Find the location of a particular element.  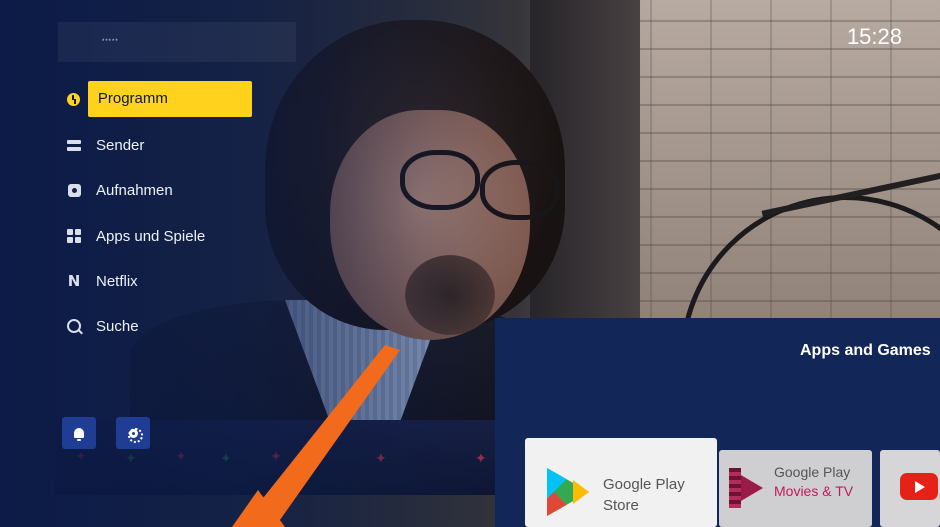

menu-item-netflix: N Netflix is located at coordinates (155, 281).